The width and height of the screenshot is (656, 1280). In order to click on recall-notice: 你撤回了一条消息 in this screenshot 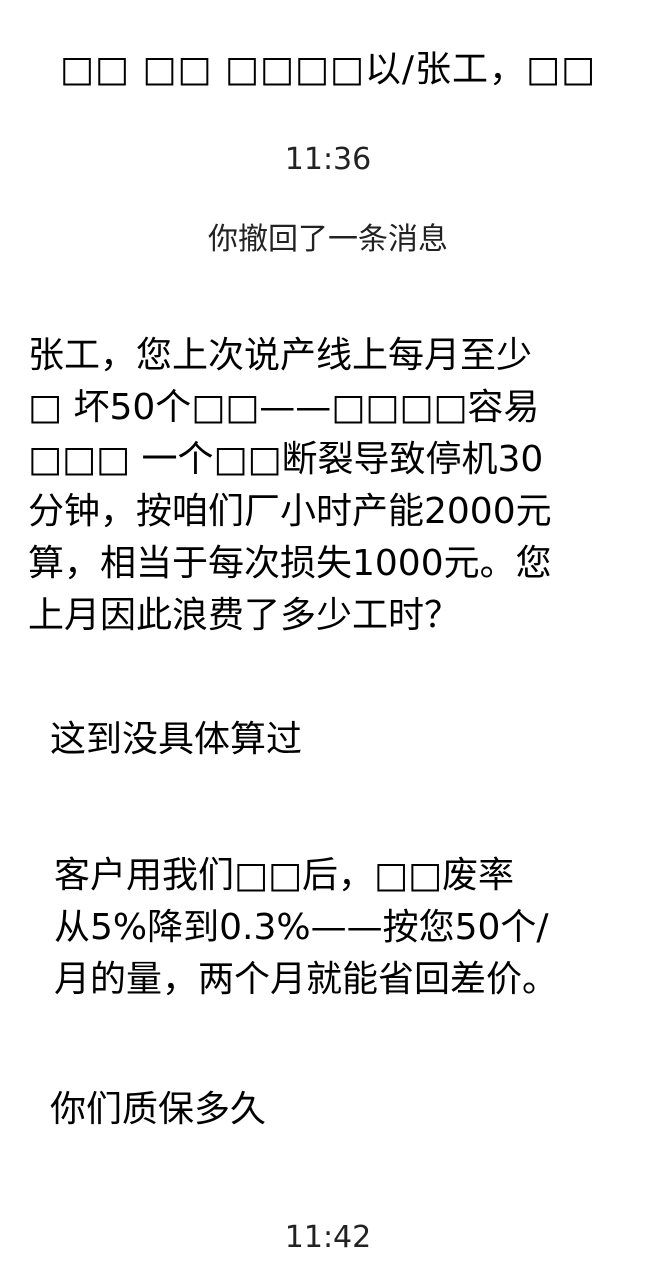, I will do `click(328, 239)`.